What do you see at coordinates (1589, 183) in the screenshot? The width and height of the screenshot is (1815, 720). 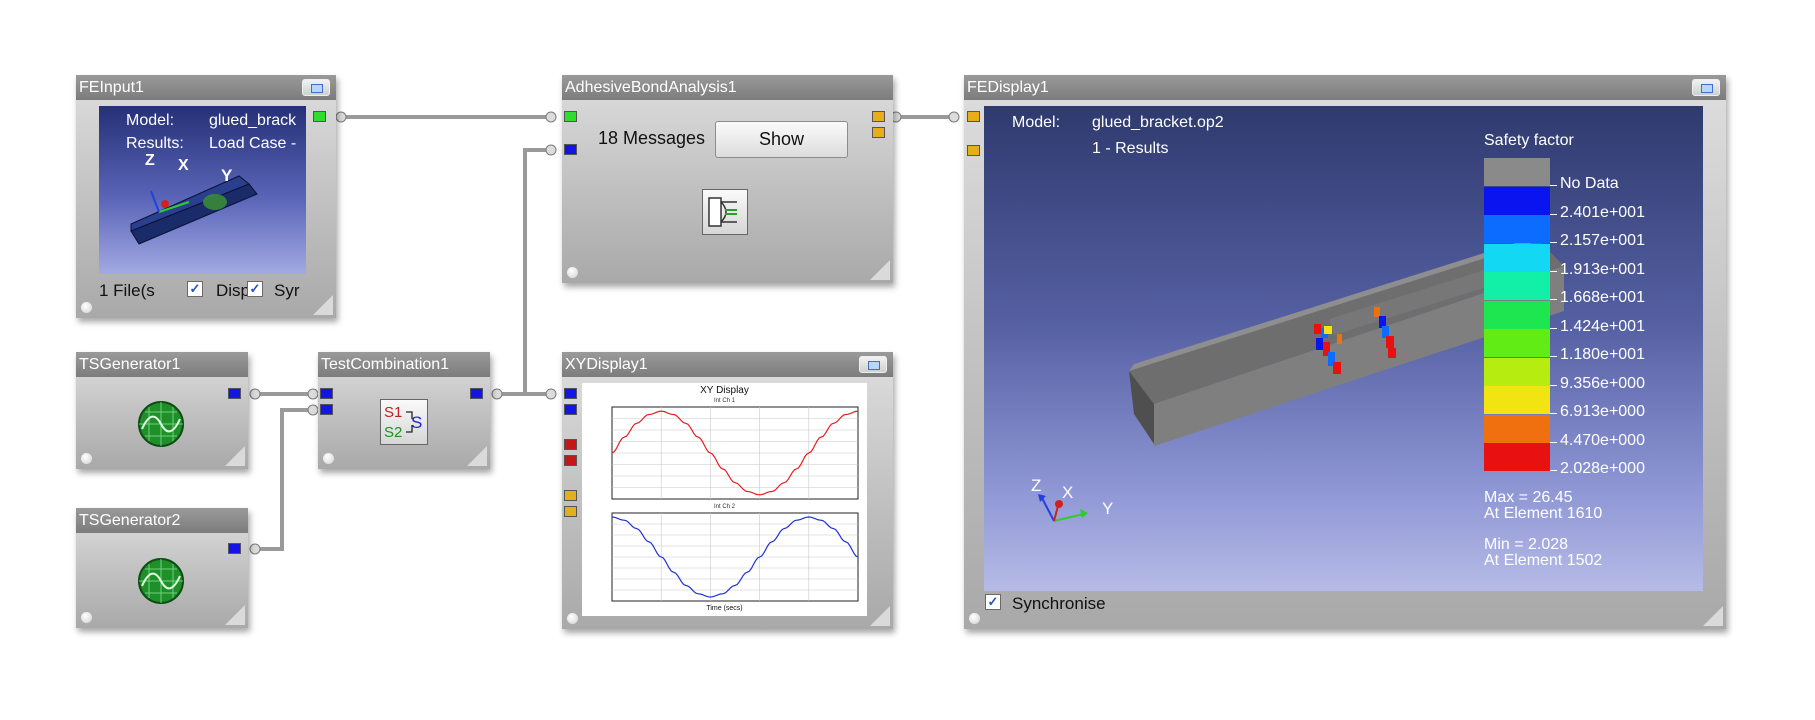 I see `legend-label: No Data` at bounding box center [1589, 183].